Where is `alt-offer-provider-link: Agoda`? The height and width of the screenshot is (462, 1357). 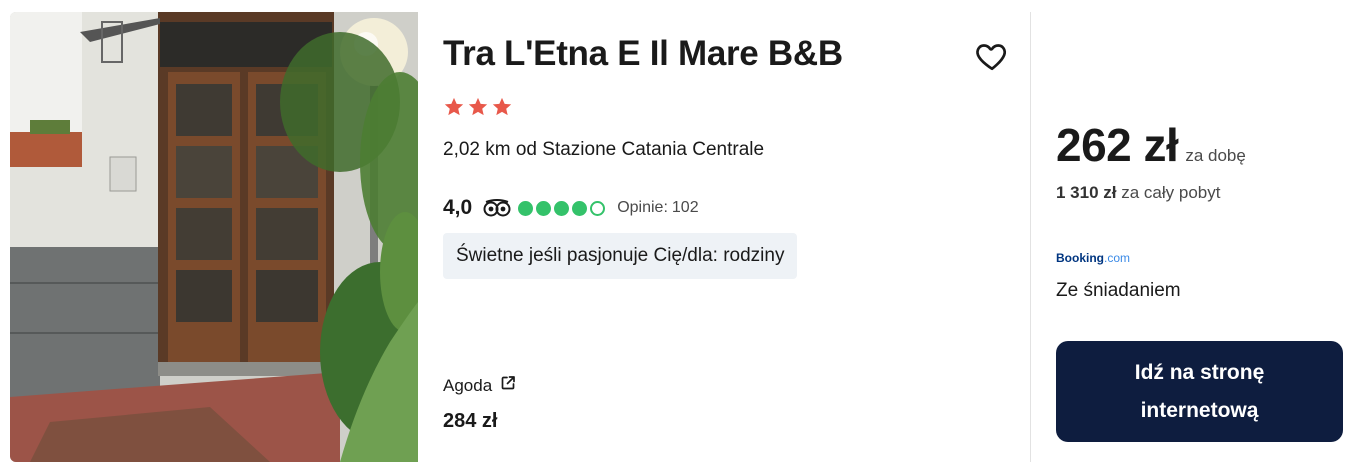
alt-offer-provider-link: Agoda is located at coordinates (479, 385).